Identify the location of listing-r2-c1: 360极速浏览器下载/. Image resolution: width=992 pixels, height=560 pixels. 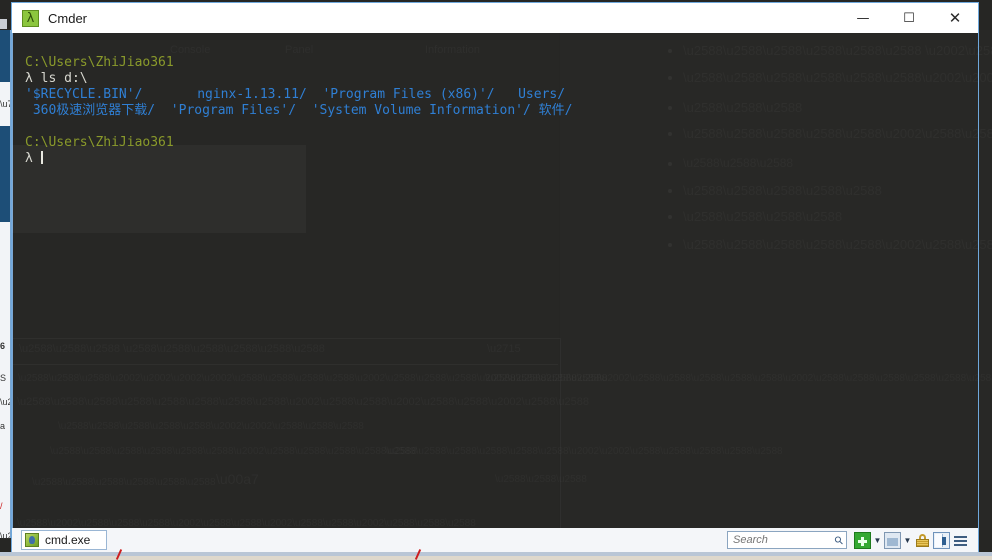
(94, 110).